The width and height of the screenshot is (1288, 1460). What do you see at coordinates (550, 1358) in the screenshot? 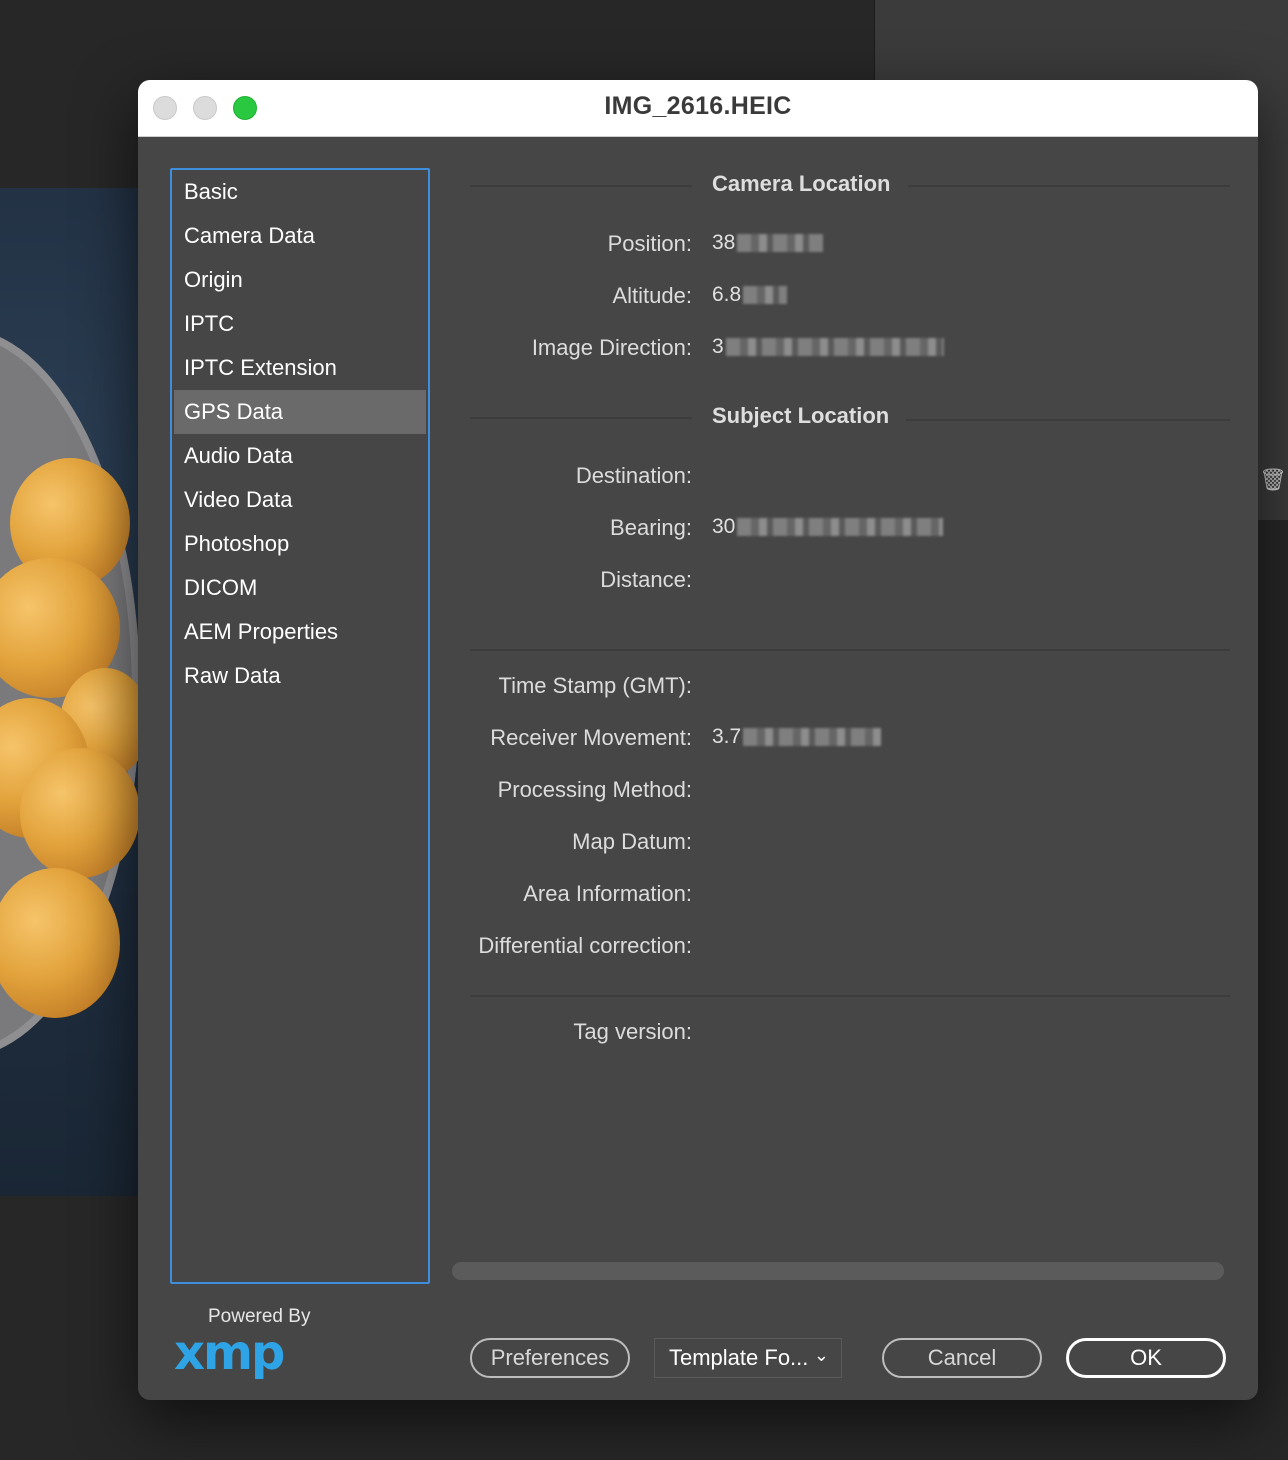
I see `preferences-button: Preferences` at bounding box center [550, 1358].